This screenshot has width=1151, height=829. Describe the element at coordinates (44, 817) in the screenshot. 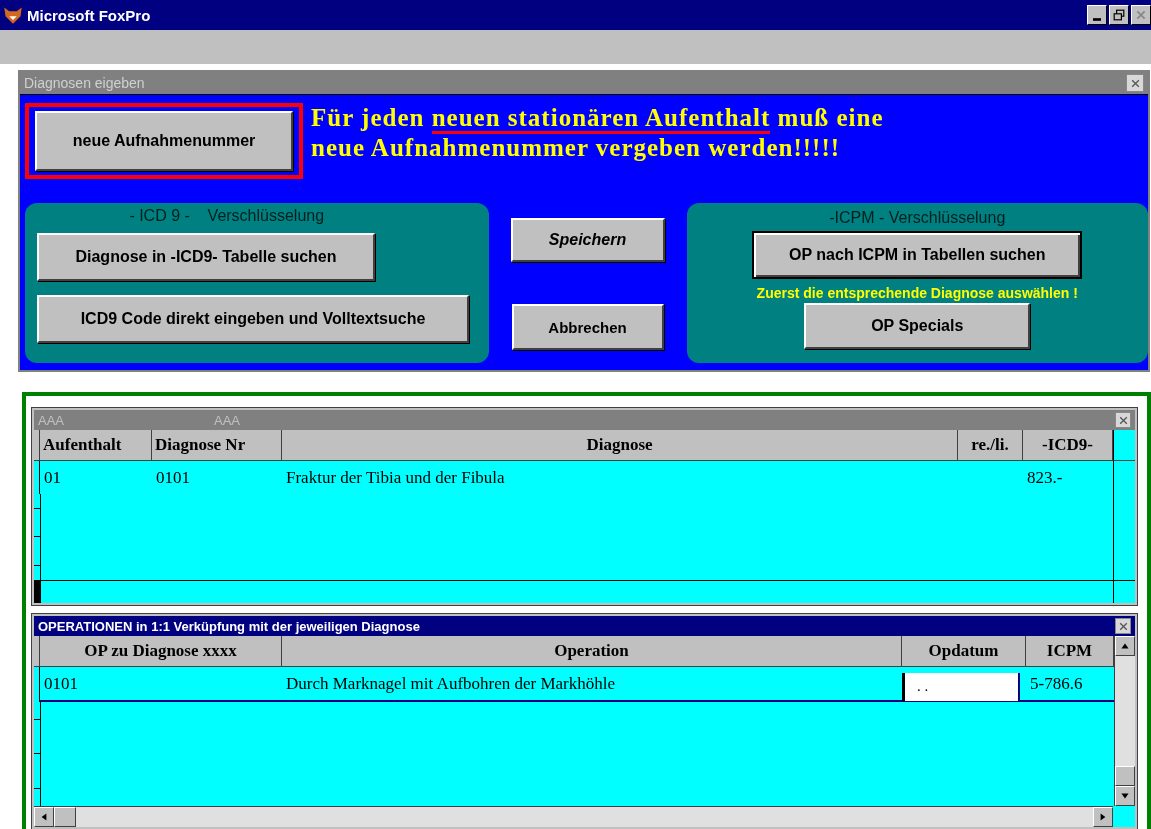

I see `scroll-left-icon` at that location.